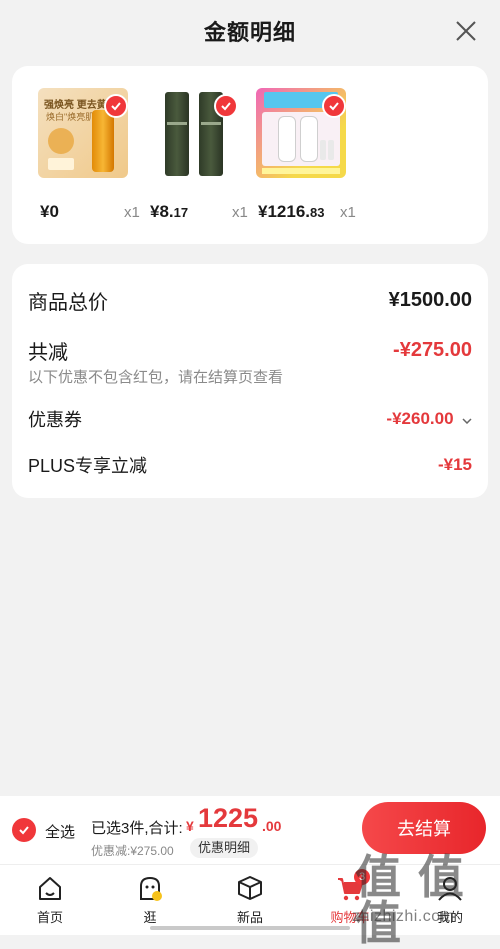  Describe the element at coordinates (50, 888) in the screenshot. I see `home-icon` at that location.